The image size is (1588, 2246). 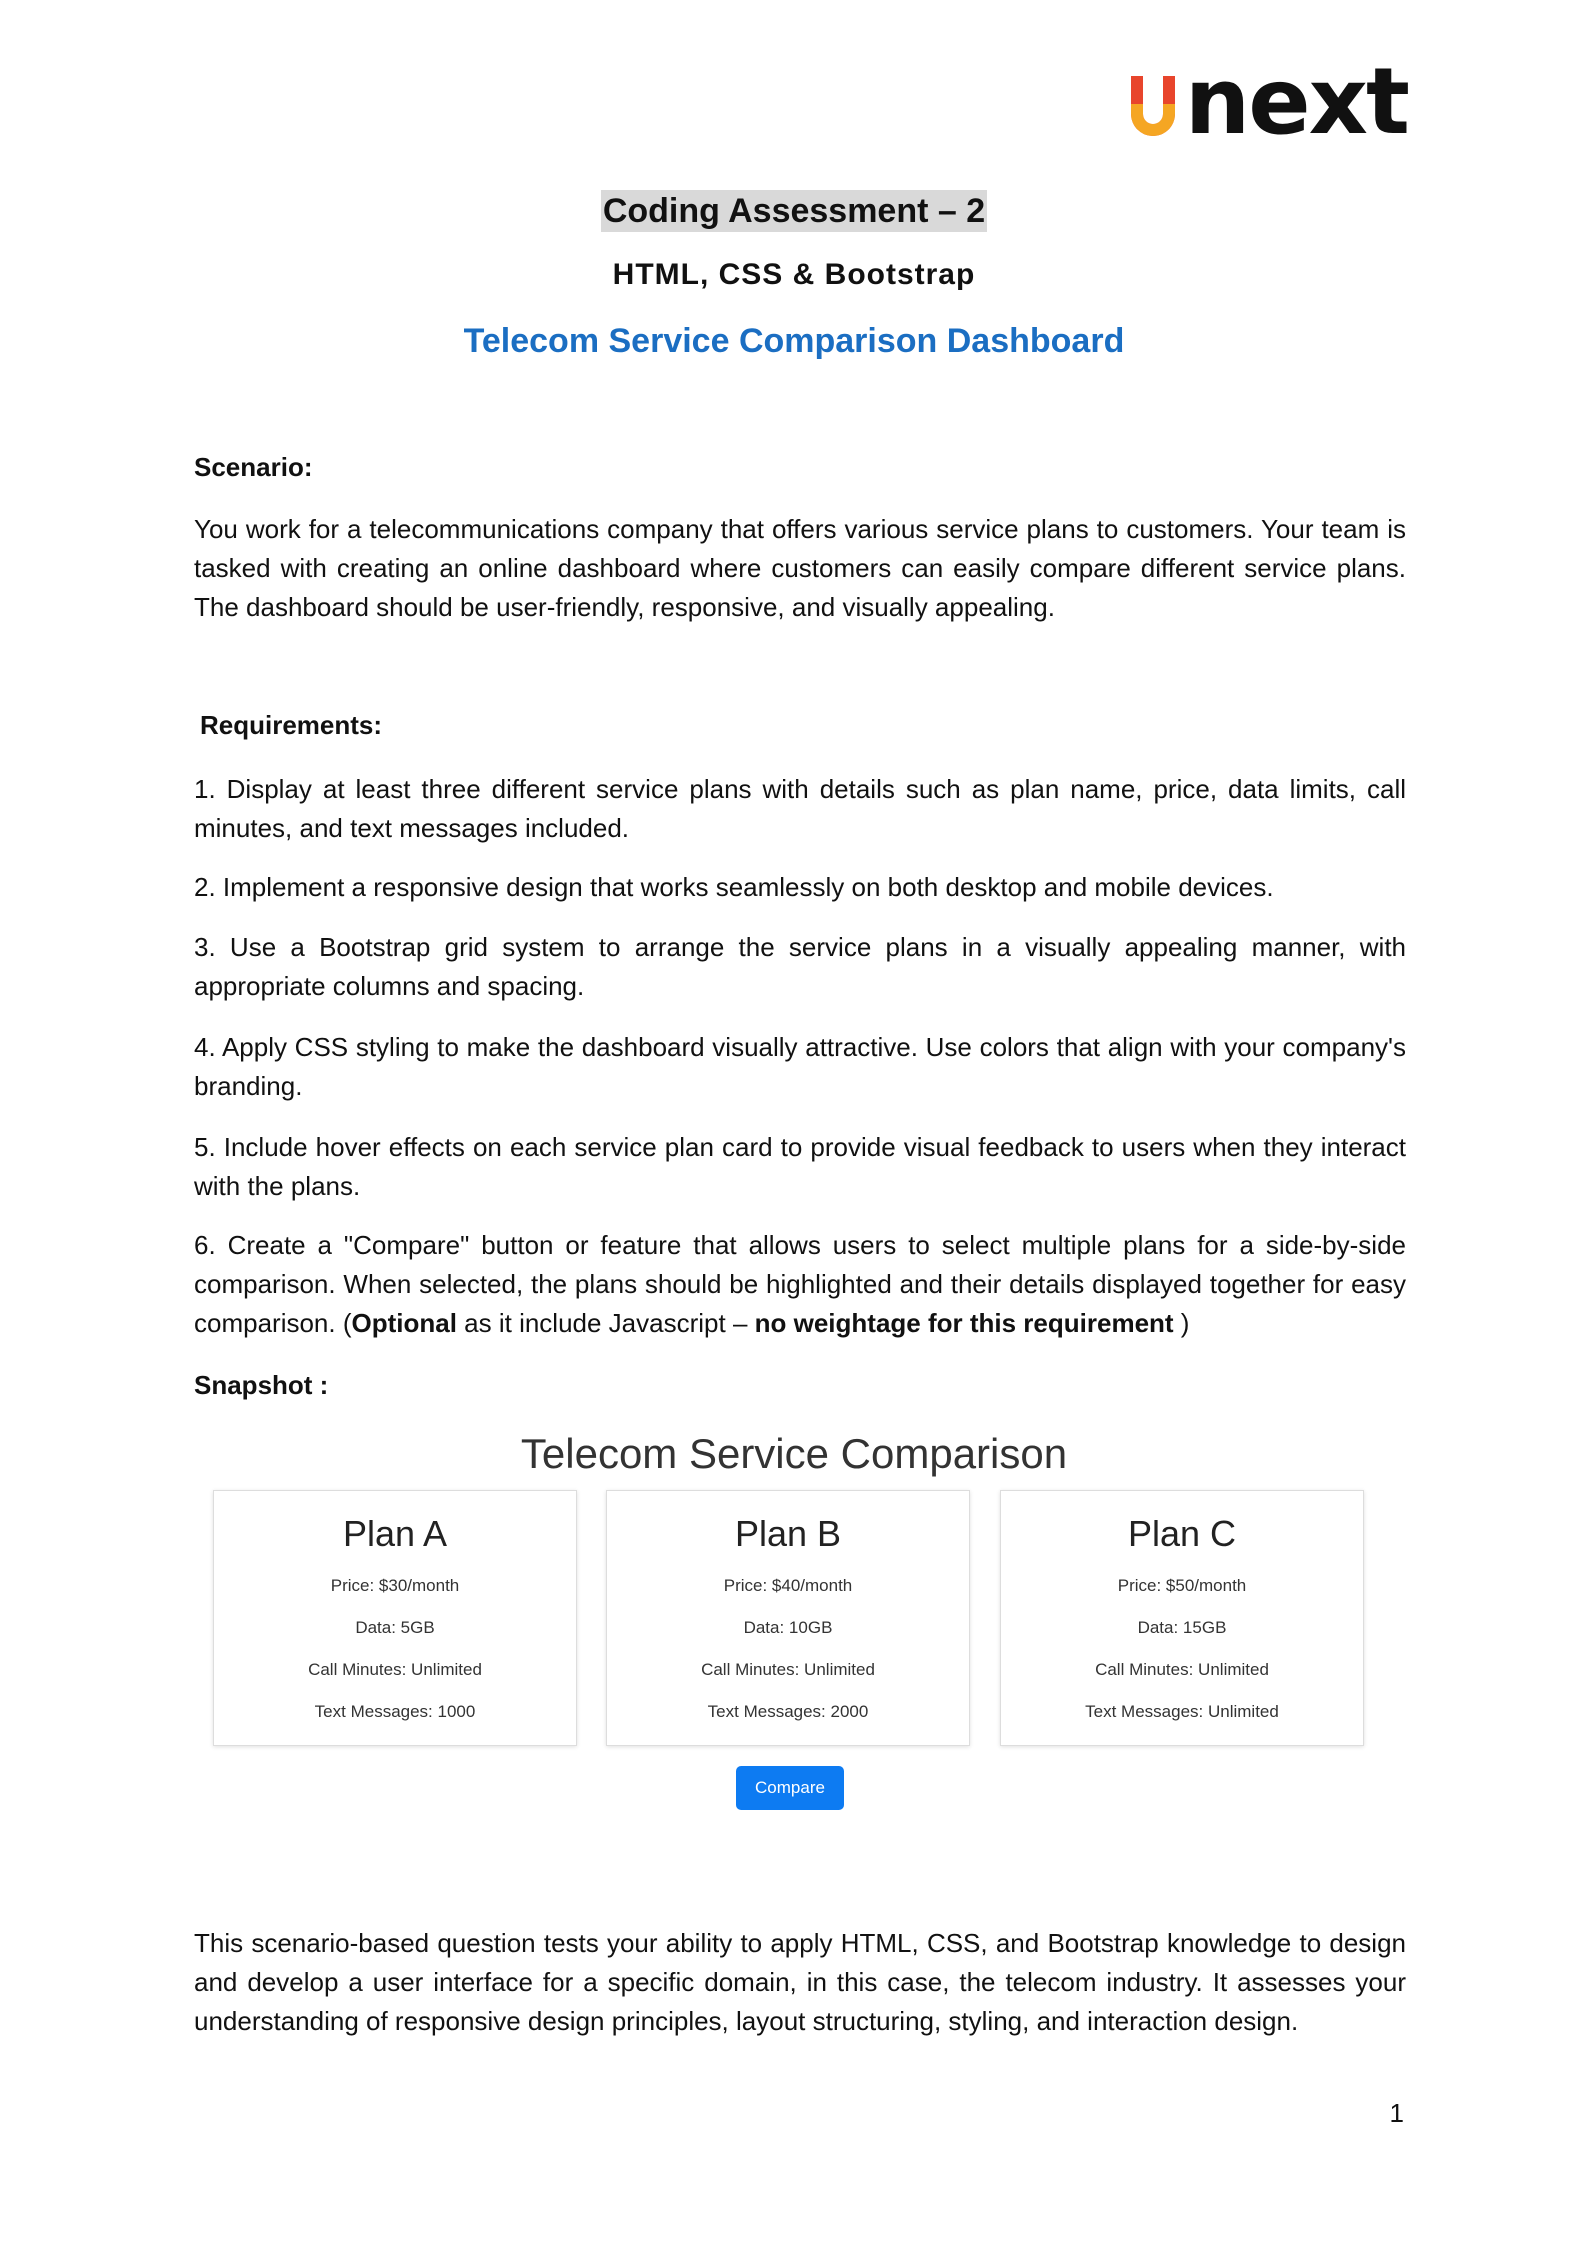 I want to click on plan-data: Data: 5GB, so click(x=395, y=1627).